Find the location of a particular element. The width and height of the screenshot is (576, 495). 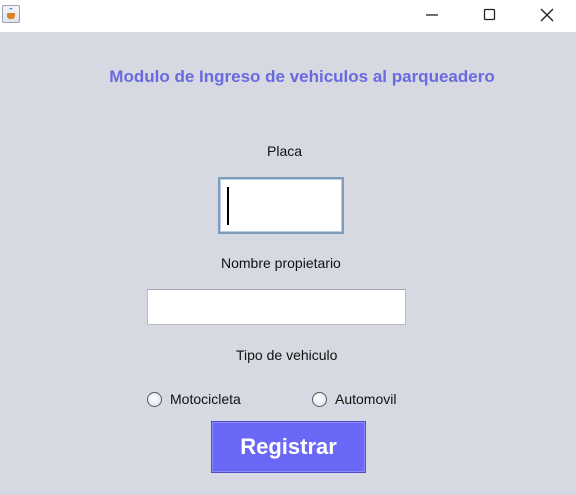

text-caret is located at coordinates (228, 206).